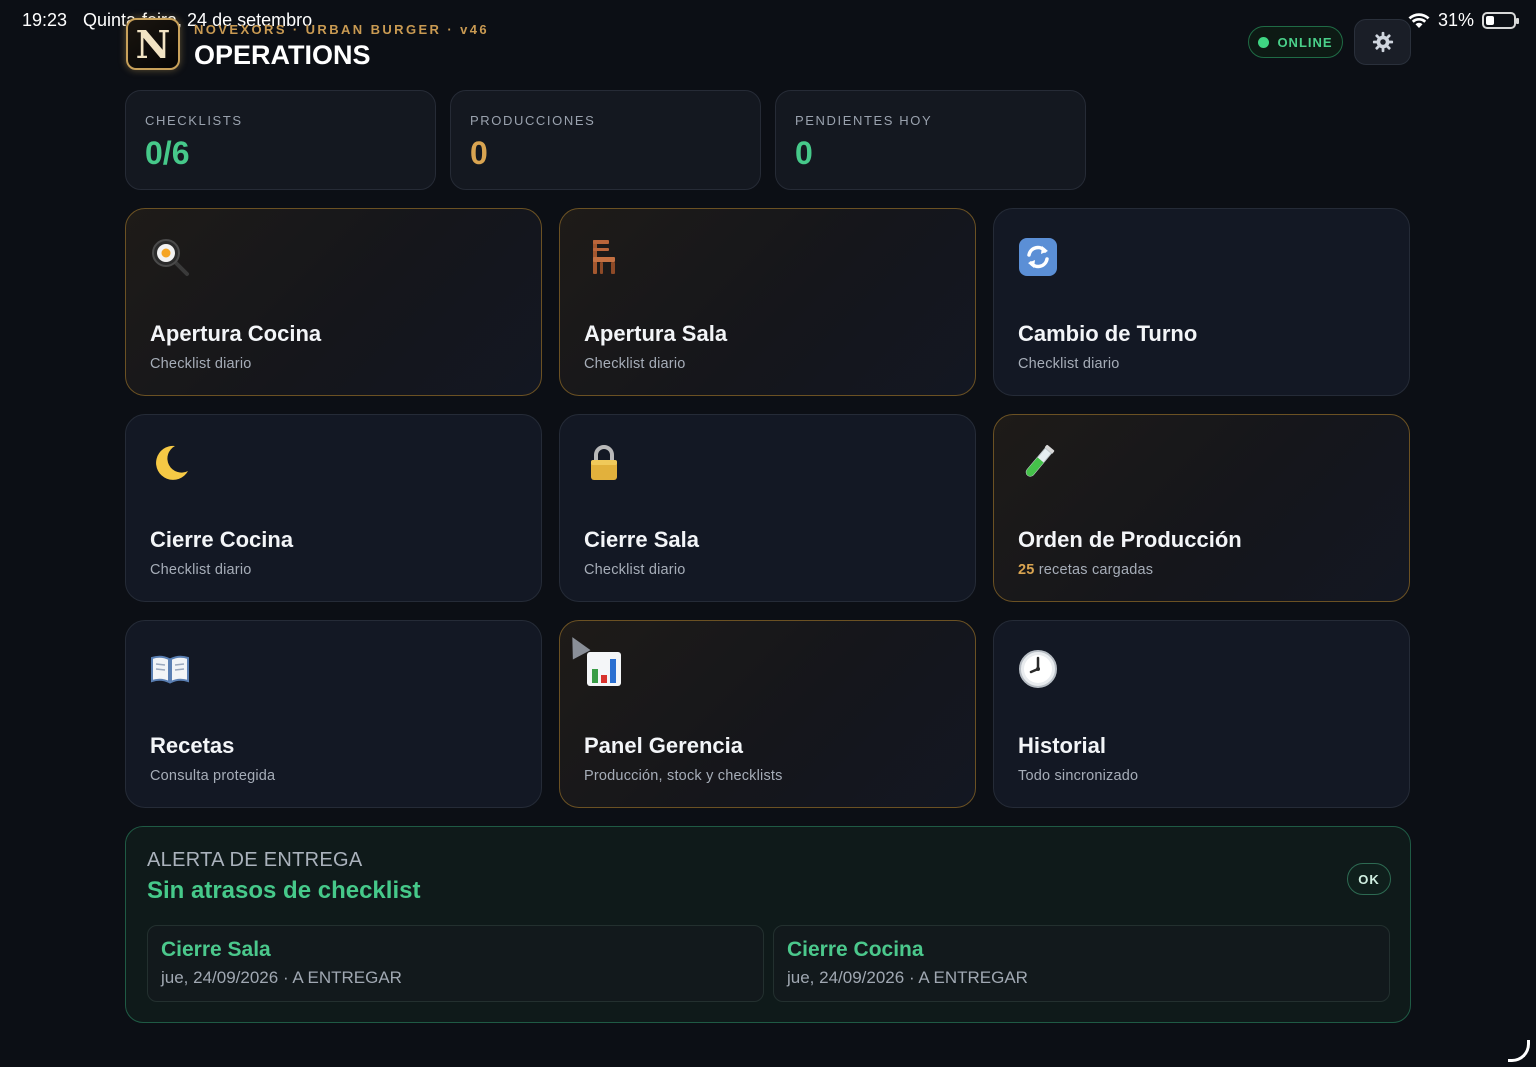 The image size is (1536, 1067). I want to click on frying-pan-icon, so click(170, 257).